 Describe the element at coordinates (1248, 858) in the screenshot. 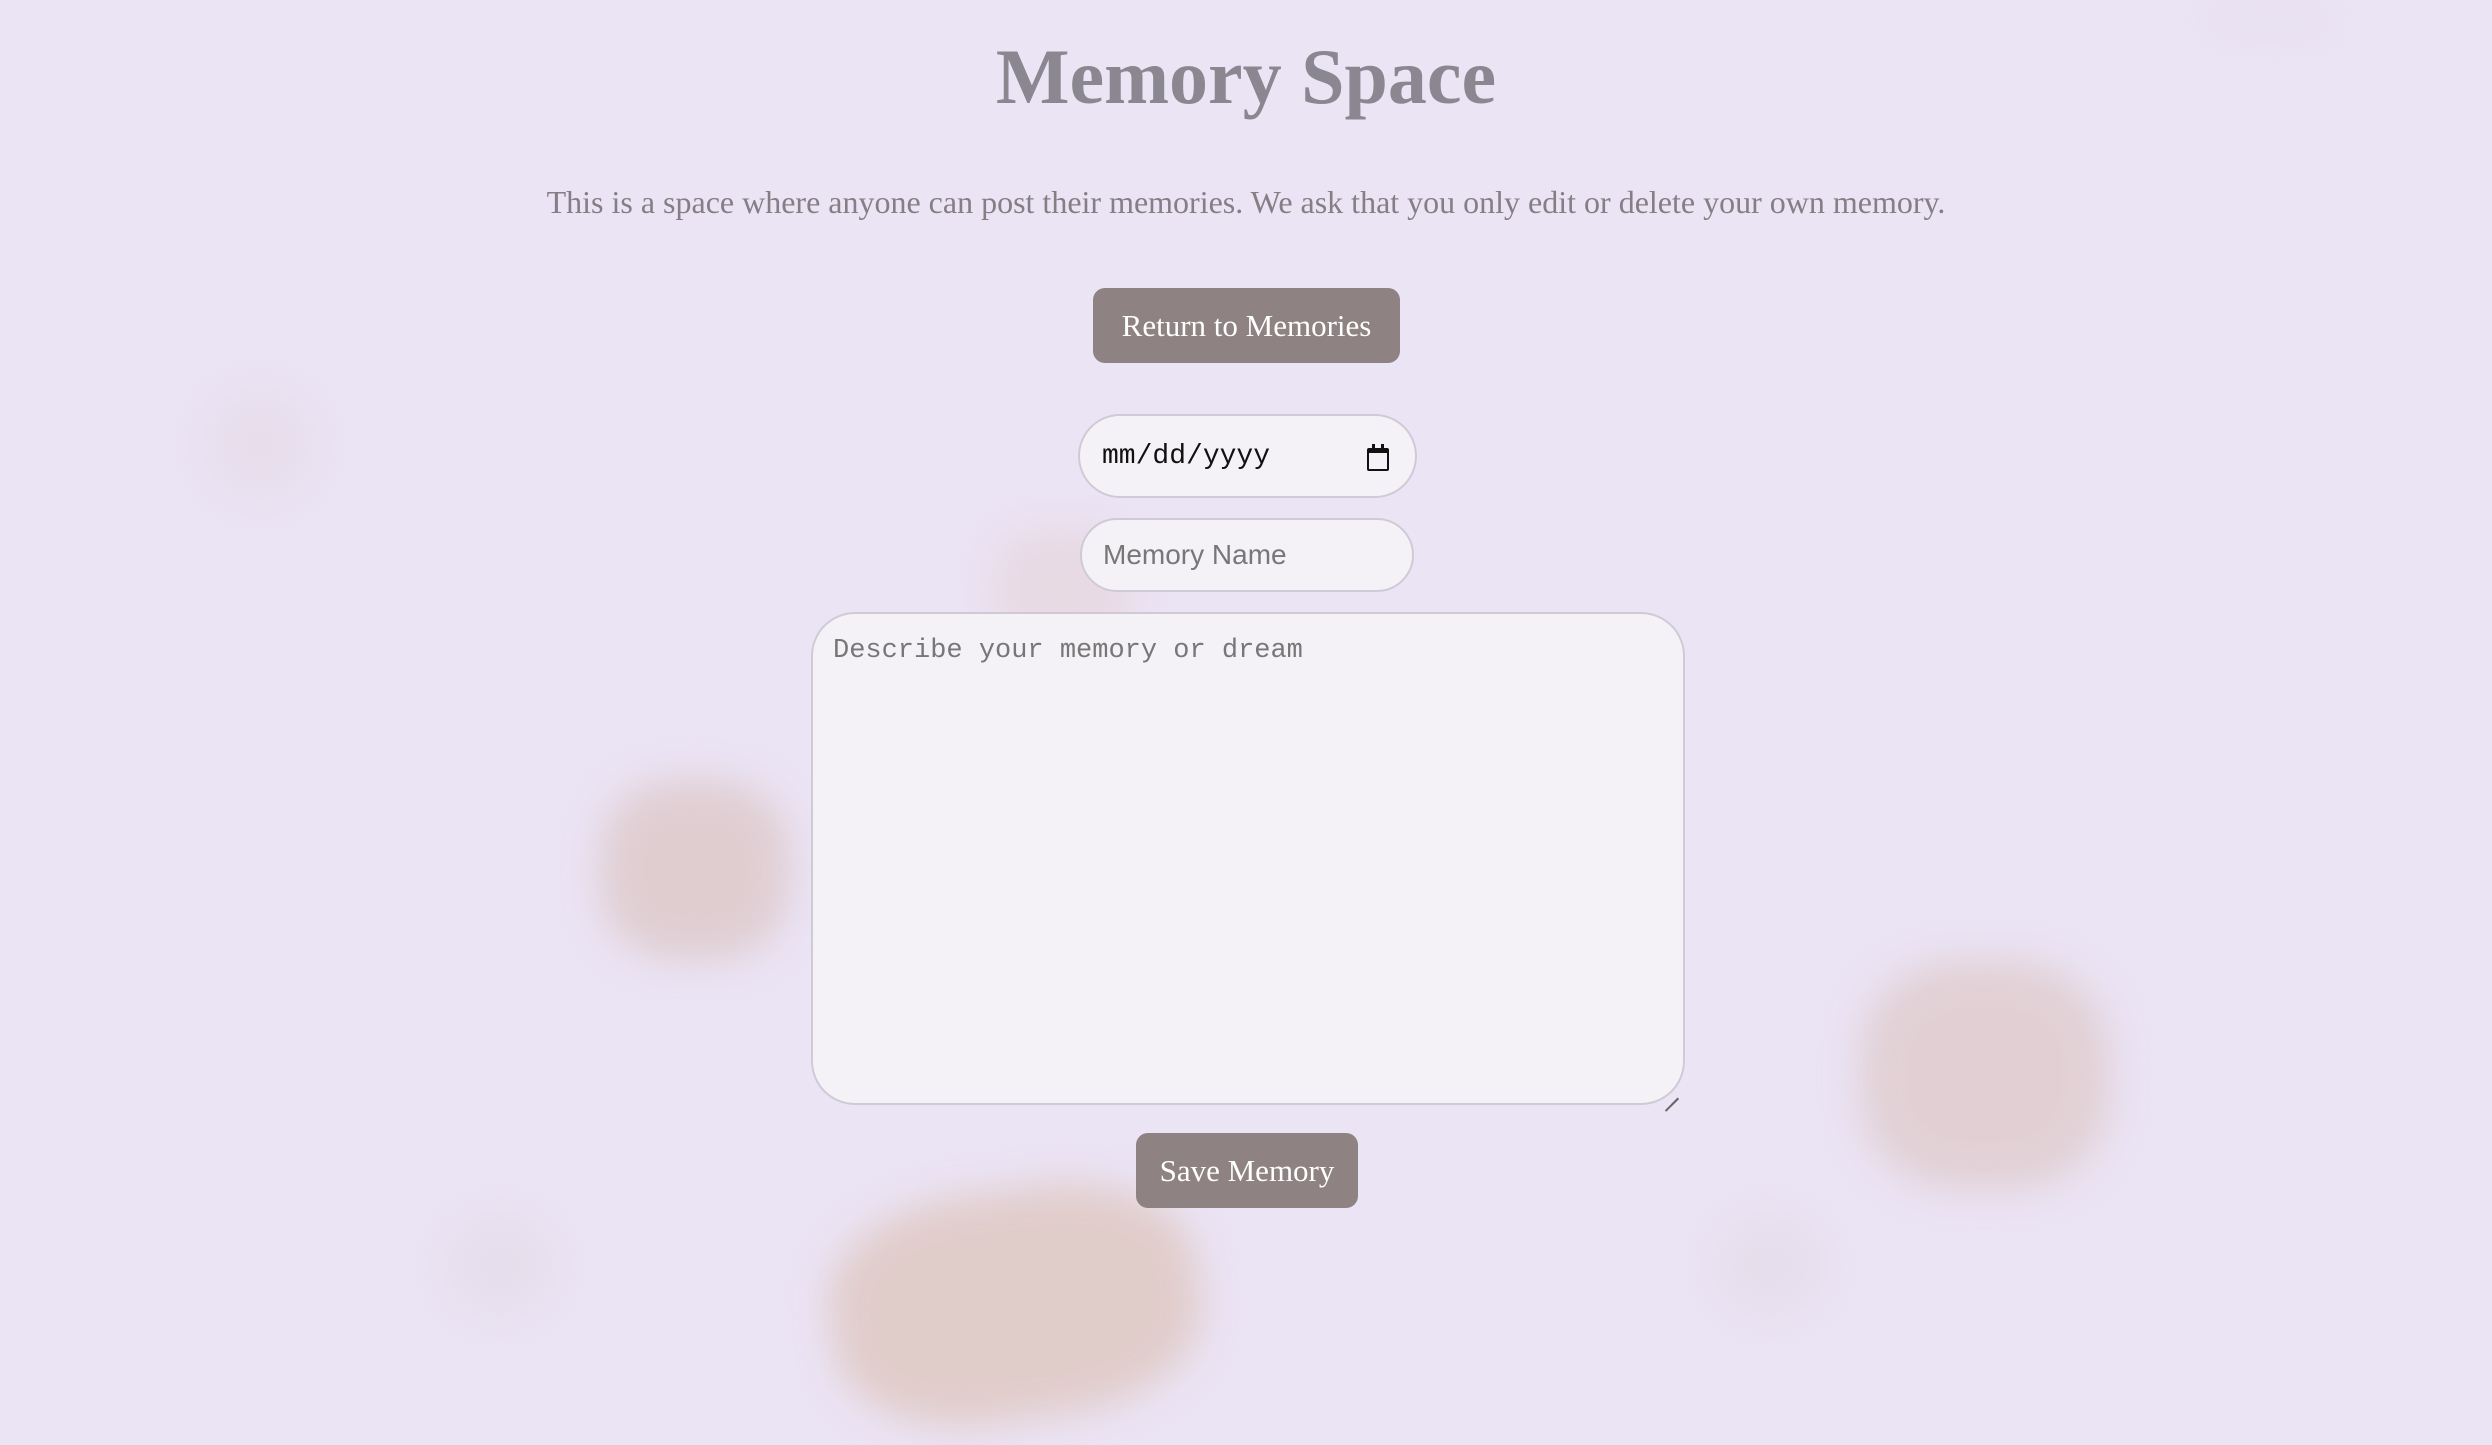

I see `memory-description-textarea: Describe your memory or dream` at that location.